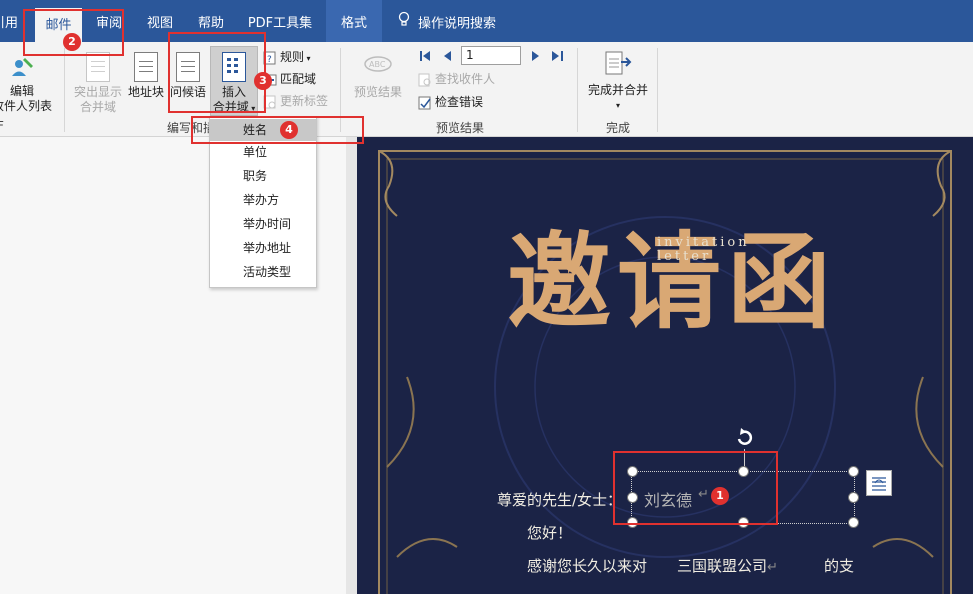 Image resolution: width=973 pixels, height=594 pixels. I want to click on layout-options-icon, so click(879, 484).